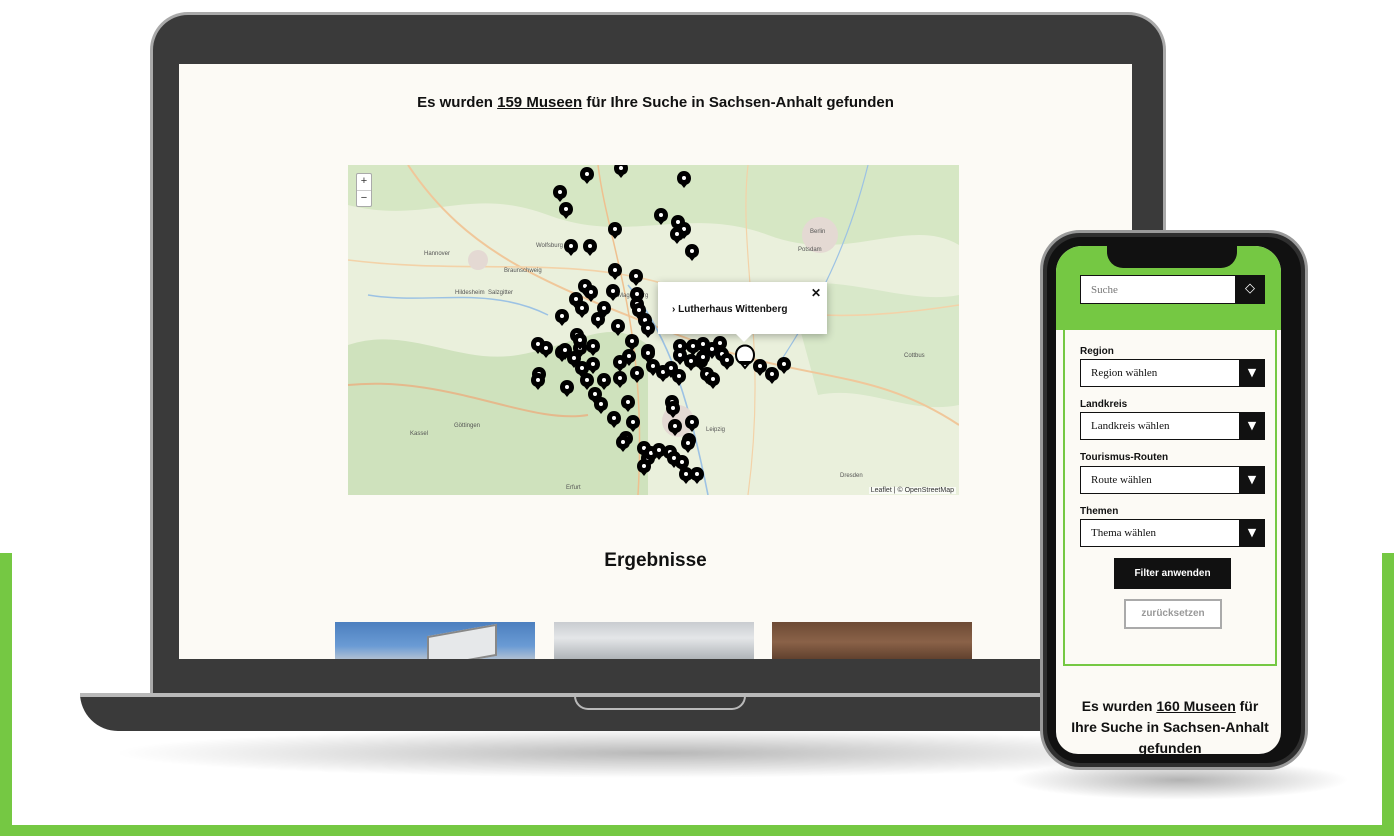 The image size is (1394, 836). What do you see at coordinates (816, 293) in the screenshot?
I see `close-icon: ✕` at bounding box center [816, 293].